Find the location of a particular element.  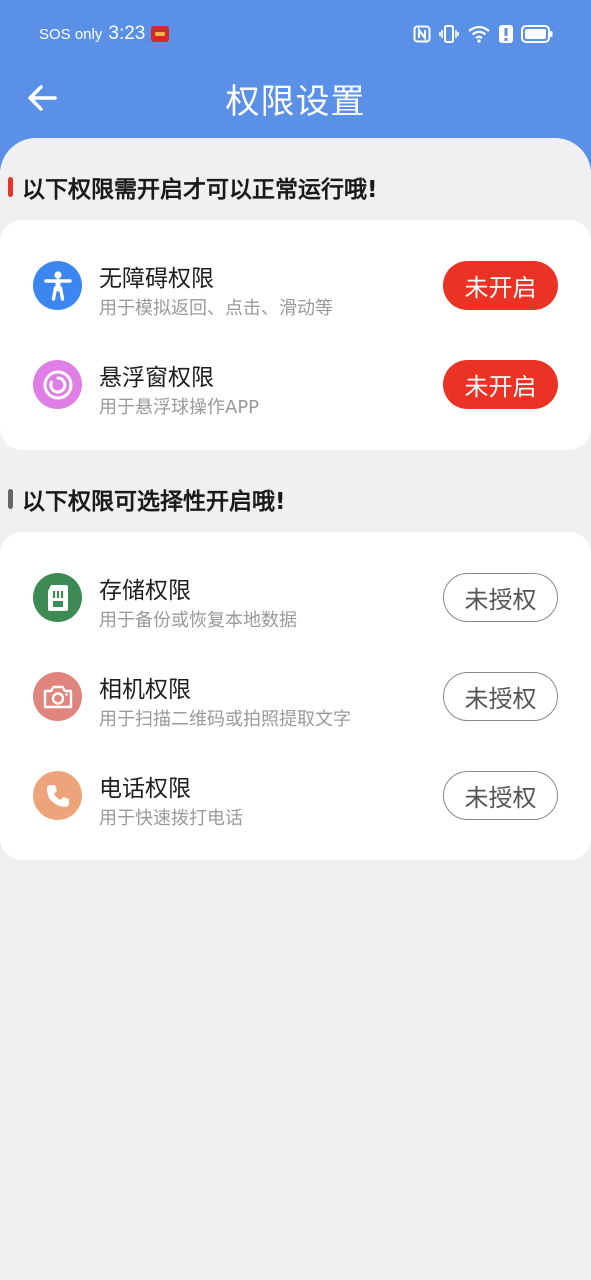

grant-storage-button: 未授权 is located at coordinates (500, 597).